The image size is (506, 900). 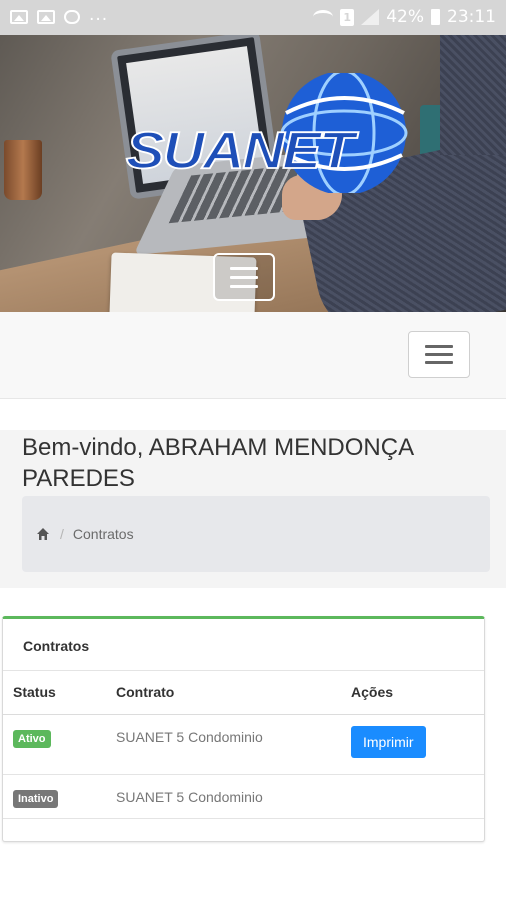 I want to click on navbar, so click(x=253, y=355).